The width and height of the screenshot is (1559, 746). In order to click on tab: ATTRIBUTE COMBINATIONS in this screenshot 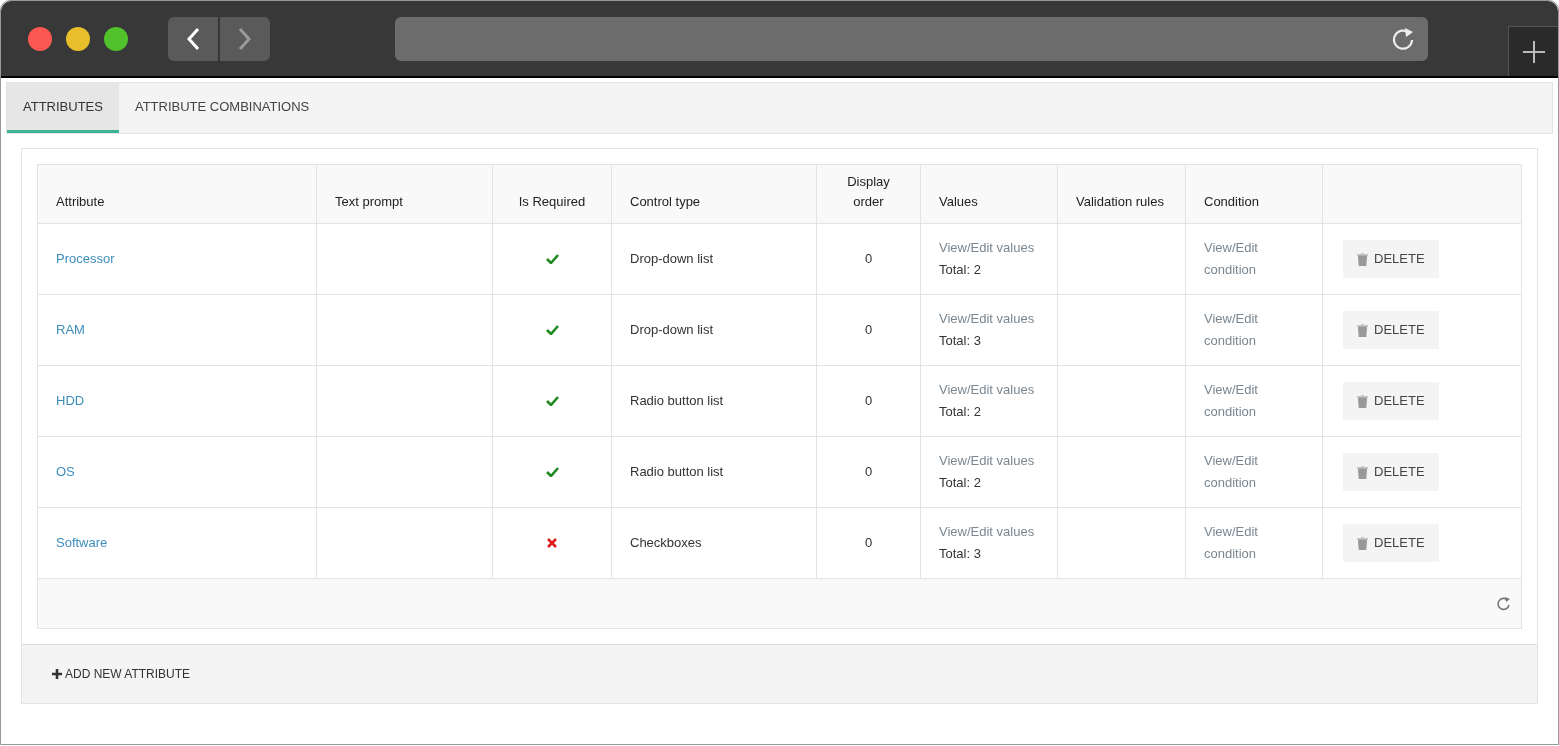, I will do `click(222, 108)`.